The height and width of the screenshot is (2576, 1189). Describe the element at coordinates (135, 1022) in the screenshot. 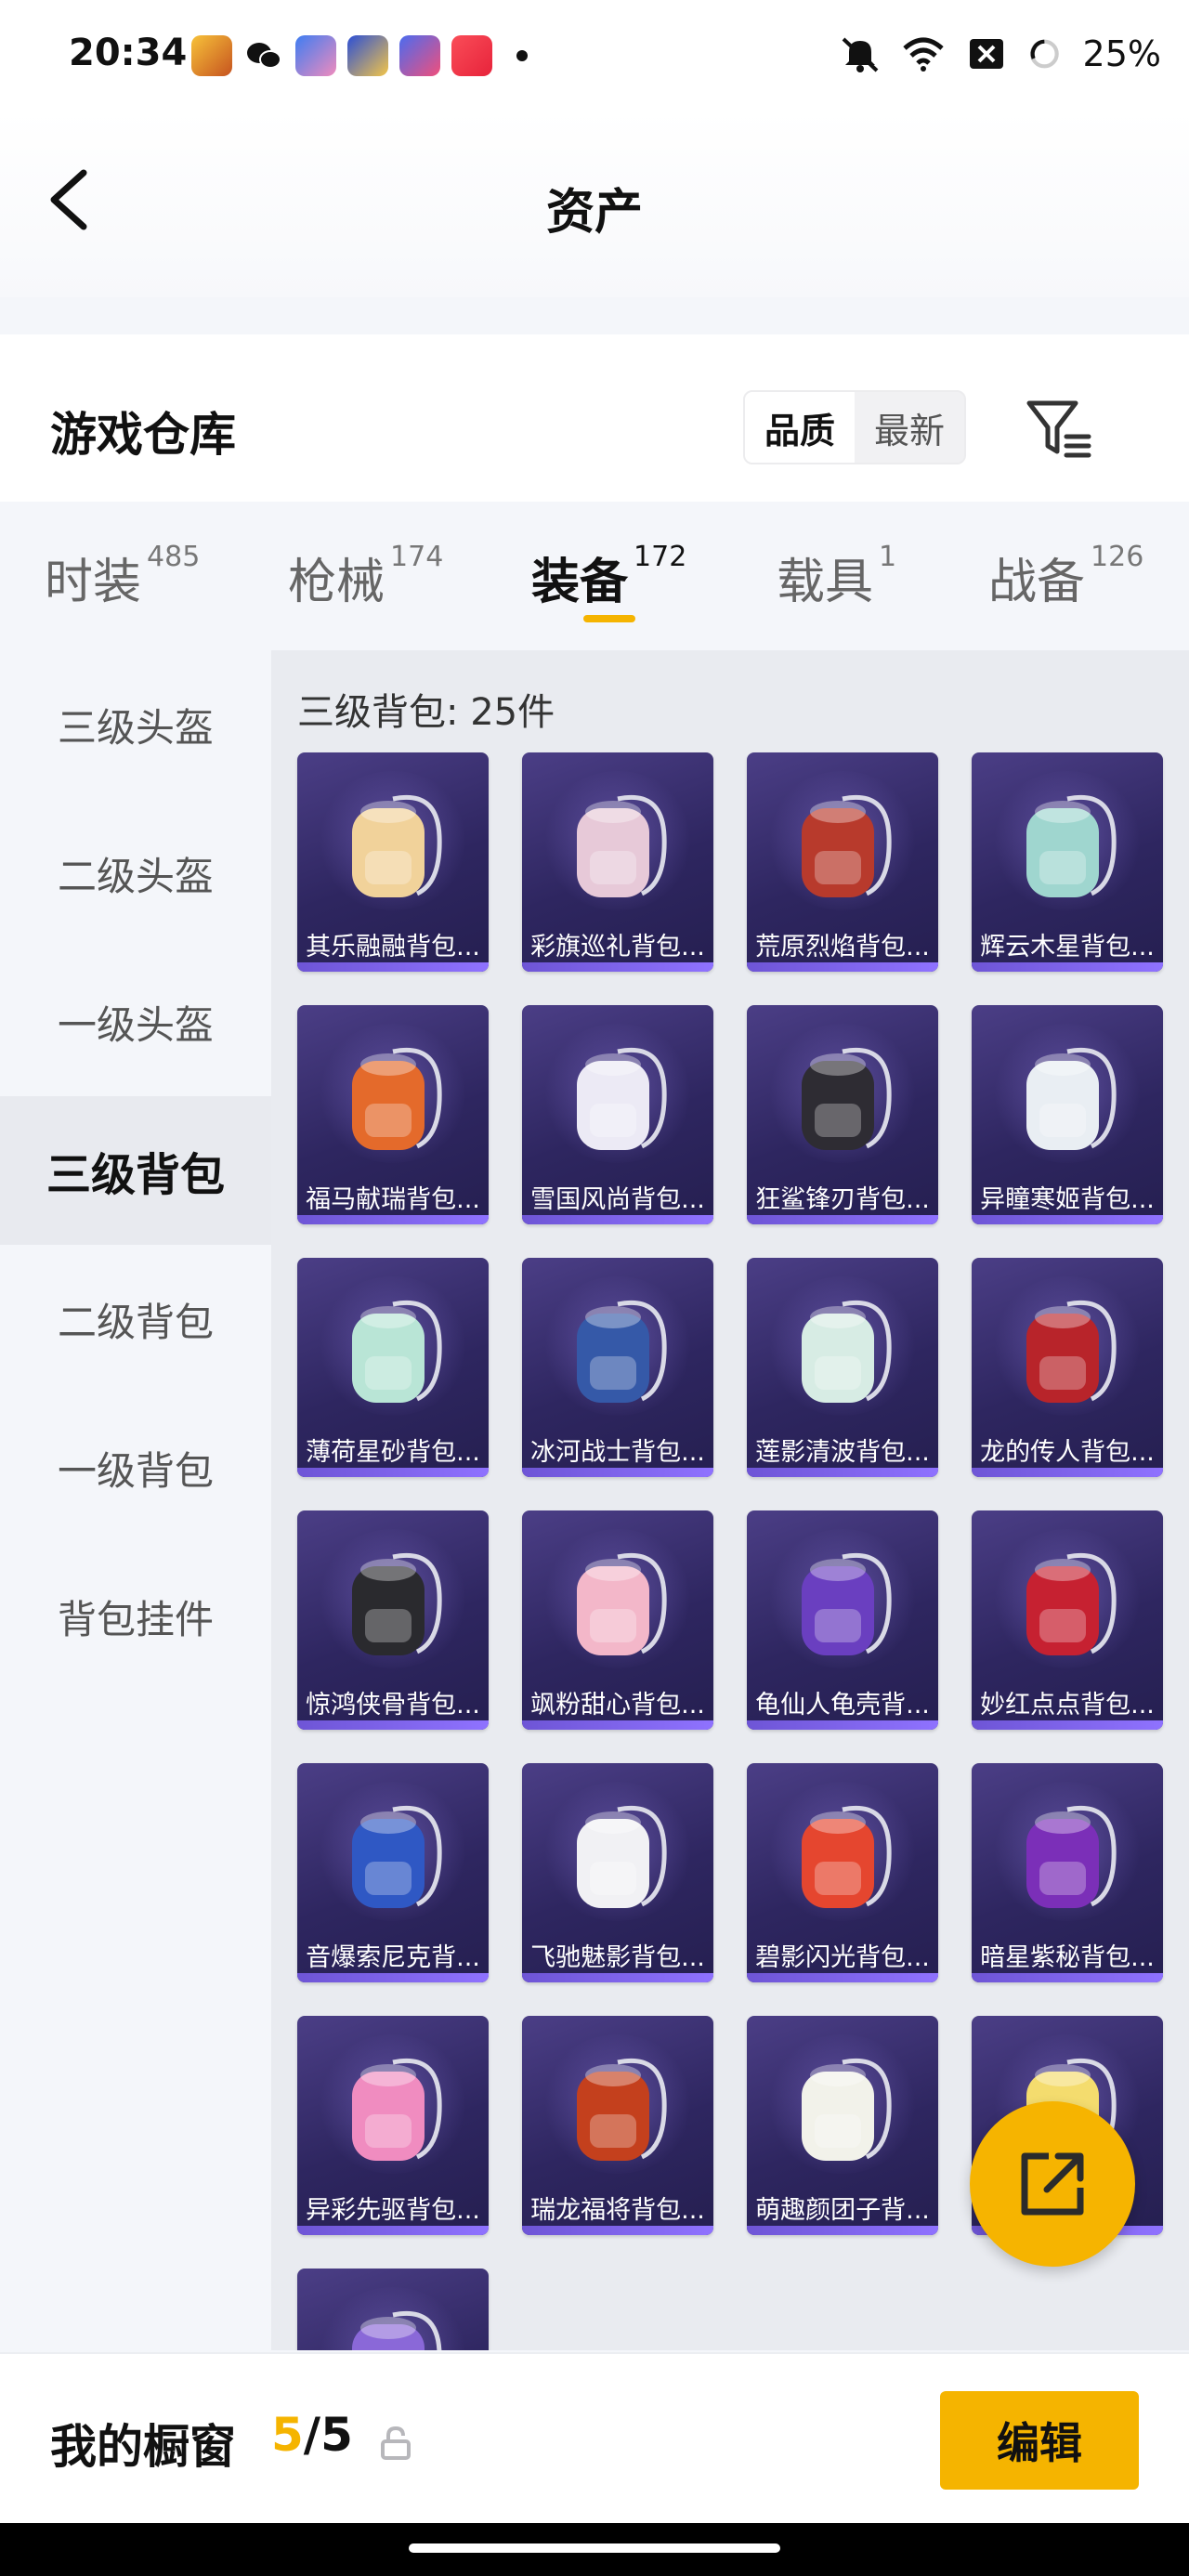

I see `sidebar-item-helmet-lv1: 一级头盔` at that location.